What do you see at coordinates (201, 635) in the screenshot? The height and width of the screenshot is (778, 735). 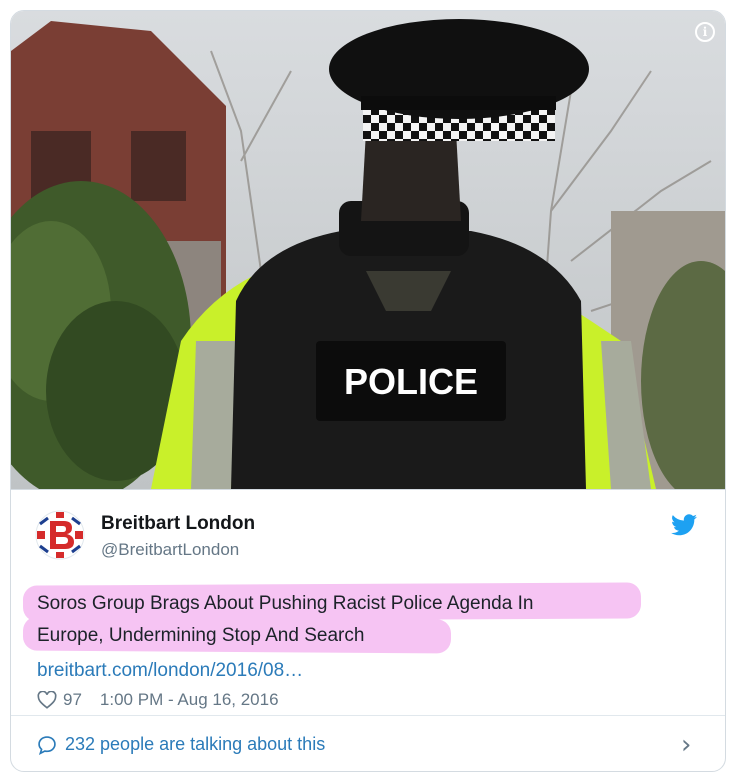 I see `tweet-text-line: Europe, Undermining Stop And Search` at bounding box center [201, 635].